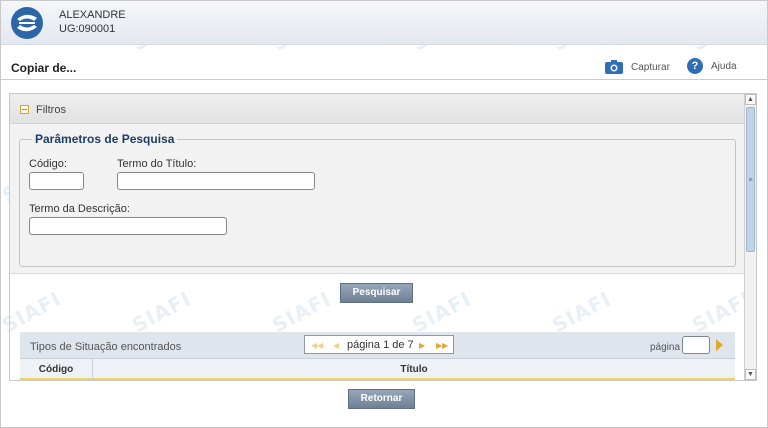  I want to click on pager: ◀◀ ◀ página 1 de 7 ▶ ▶▶, so click(379, 344).